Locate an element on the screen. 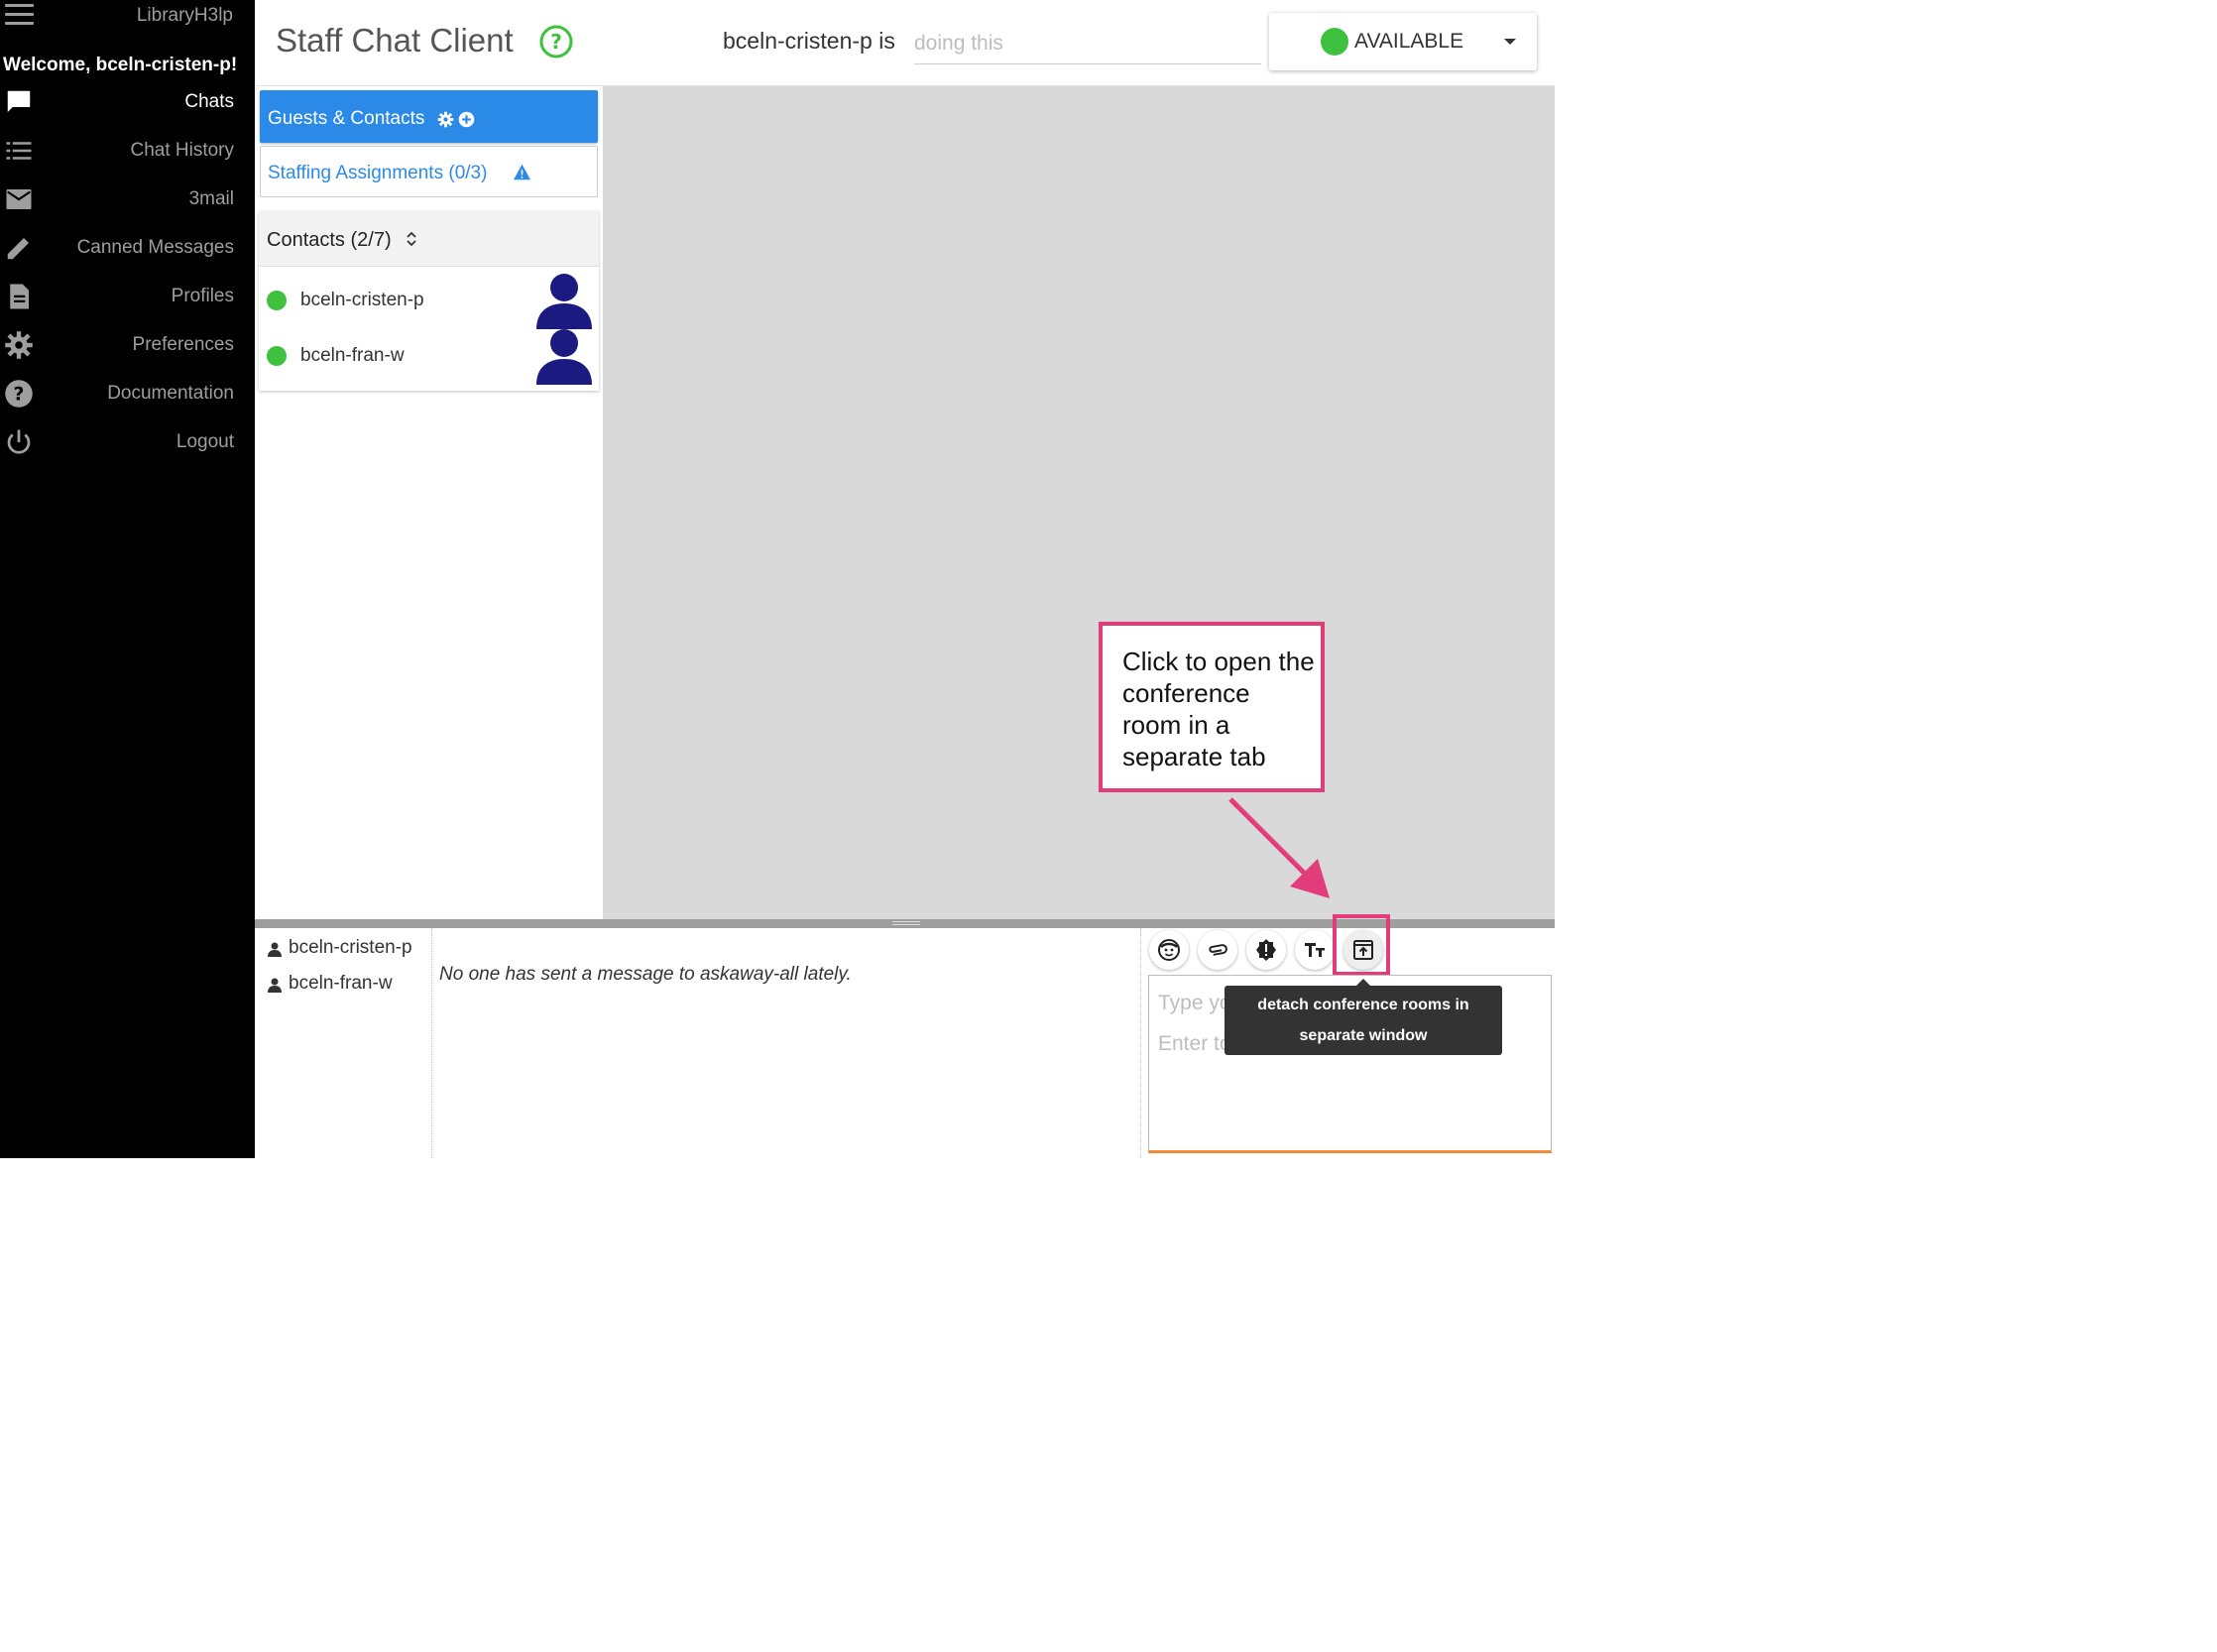 The height and width of the screenshot is (1652, 2217). sidebar-item-label: Documentation is located at coordinates (170, 393).